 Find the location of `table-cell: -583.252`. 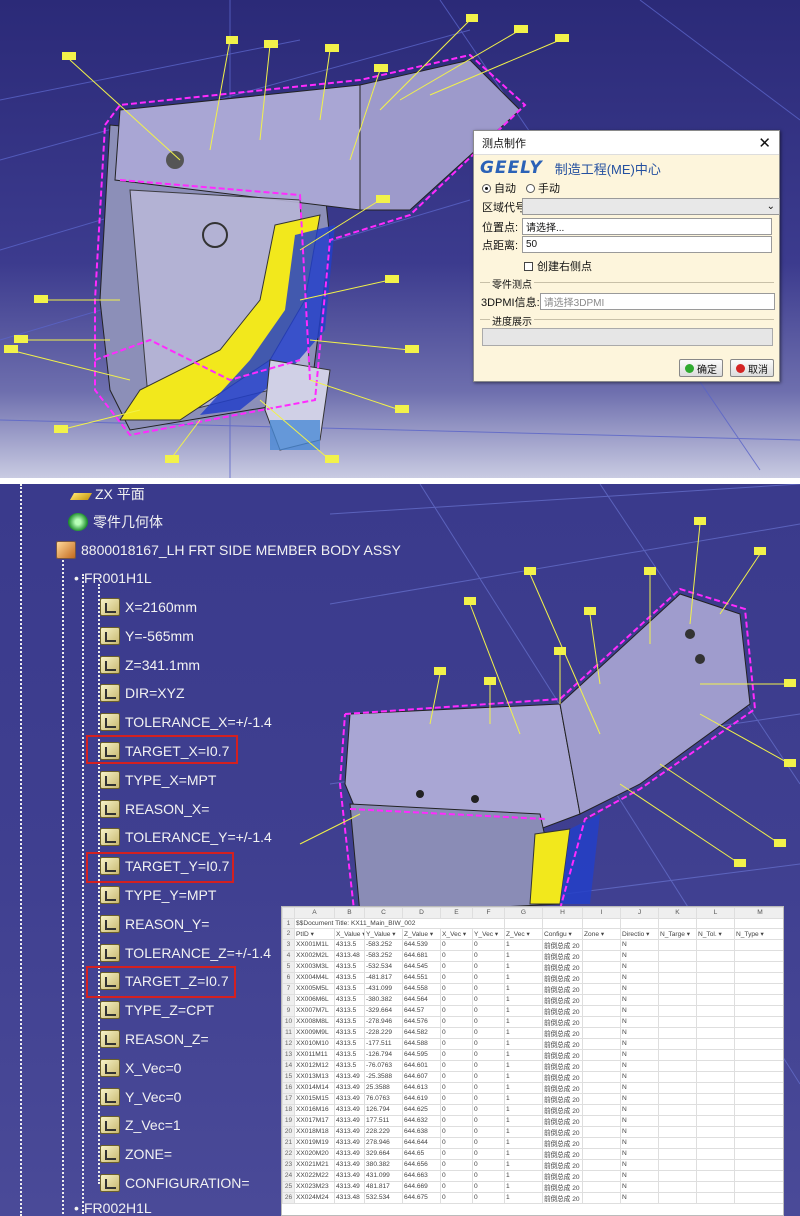

table-cell: -583.252 is located at coordinates (383, 955).